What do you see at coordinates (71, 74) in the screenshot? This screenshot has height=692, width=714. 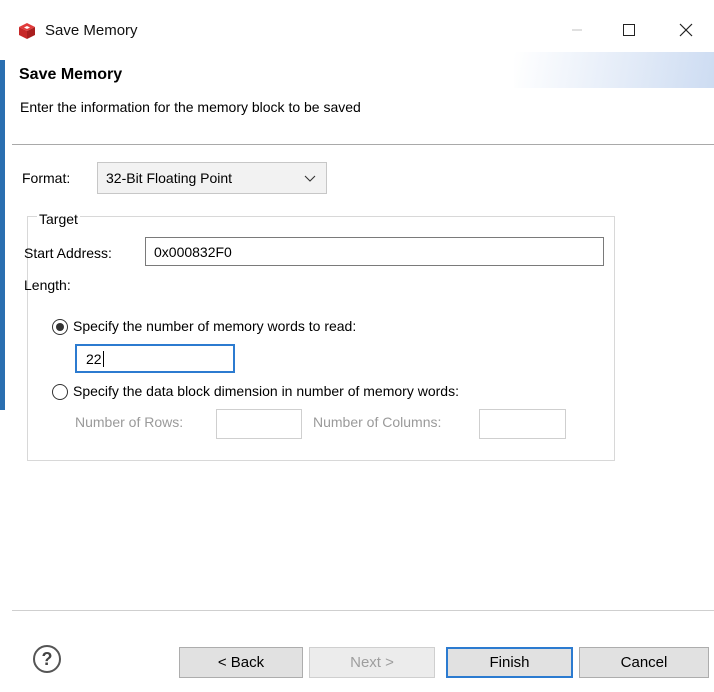 I see `header-title: Save Memory` at bounding box center [71, 74].